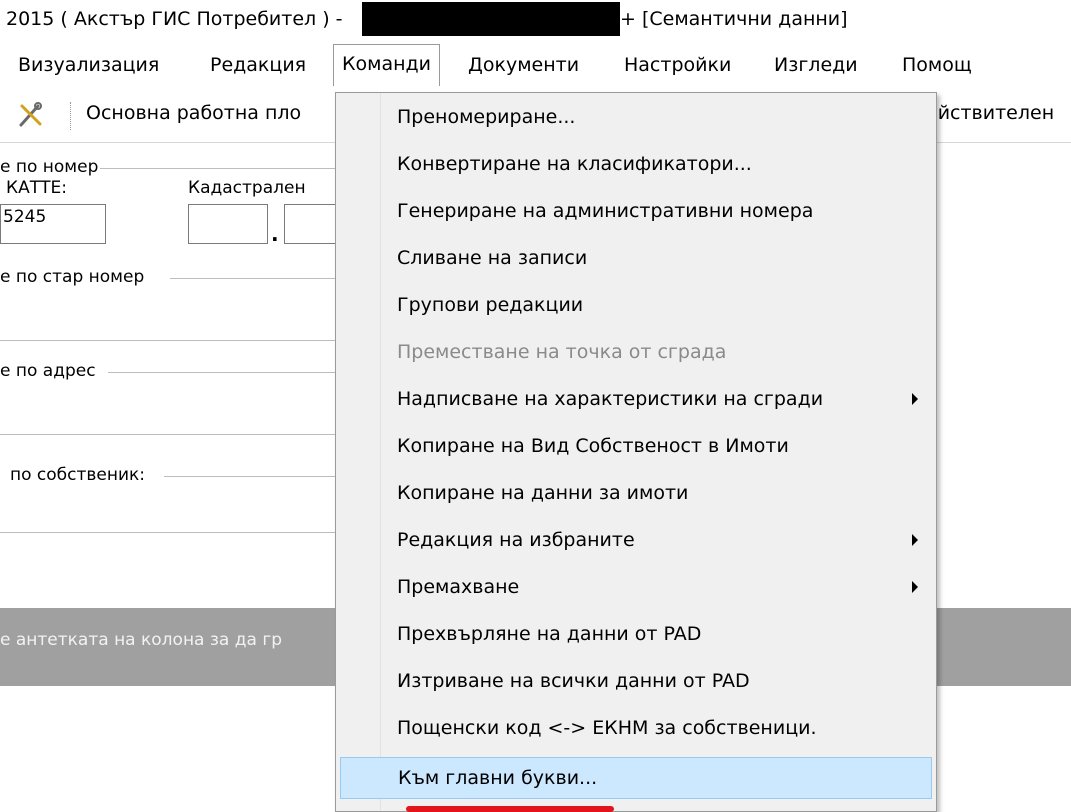  Describe the element at coordinates (492, 258) in the screenshot. I see `menu-item-label: Сливане на записи` at that location.